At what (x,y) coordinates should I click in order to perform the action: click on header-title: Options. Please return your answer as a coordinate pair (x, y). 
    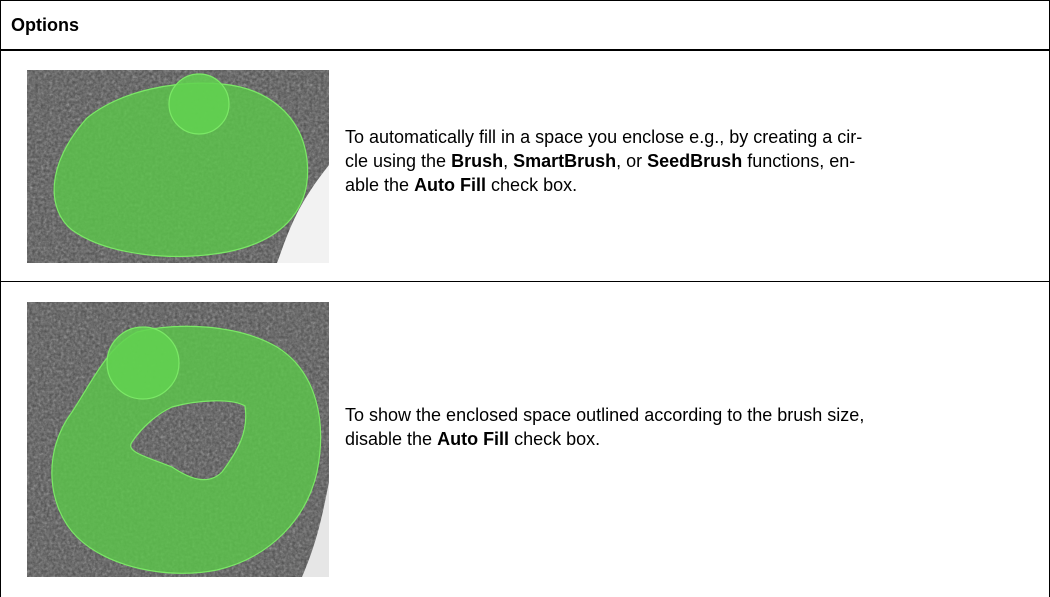
    Looking at the image, I should click on (45, 24).